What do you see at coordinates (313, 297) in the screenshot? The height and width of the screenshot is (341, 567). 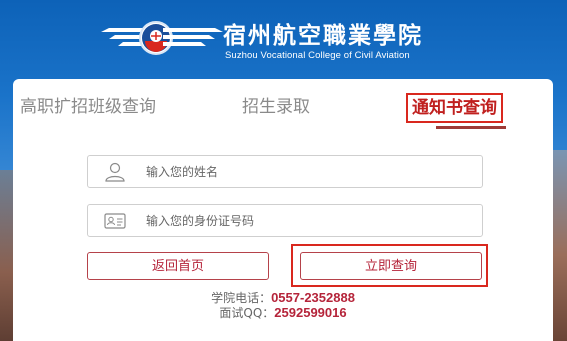 I see `phone-value: 0557-2352888` at bounding box center [313, 297].